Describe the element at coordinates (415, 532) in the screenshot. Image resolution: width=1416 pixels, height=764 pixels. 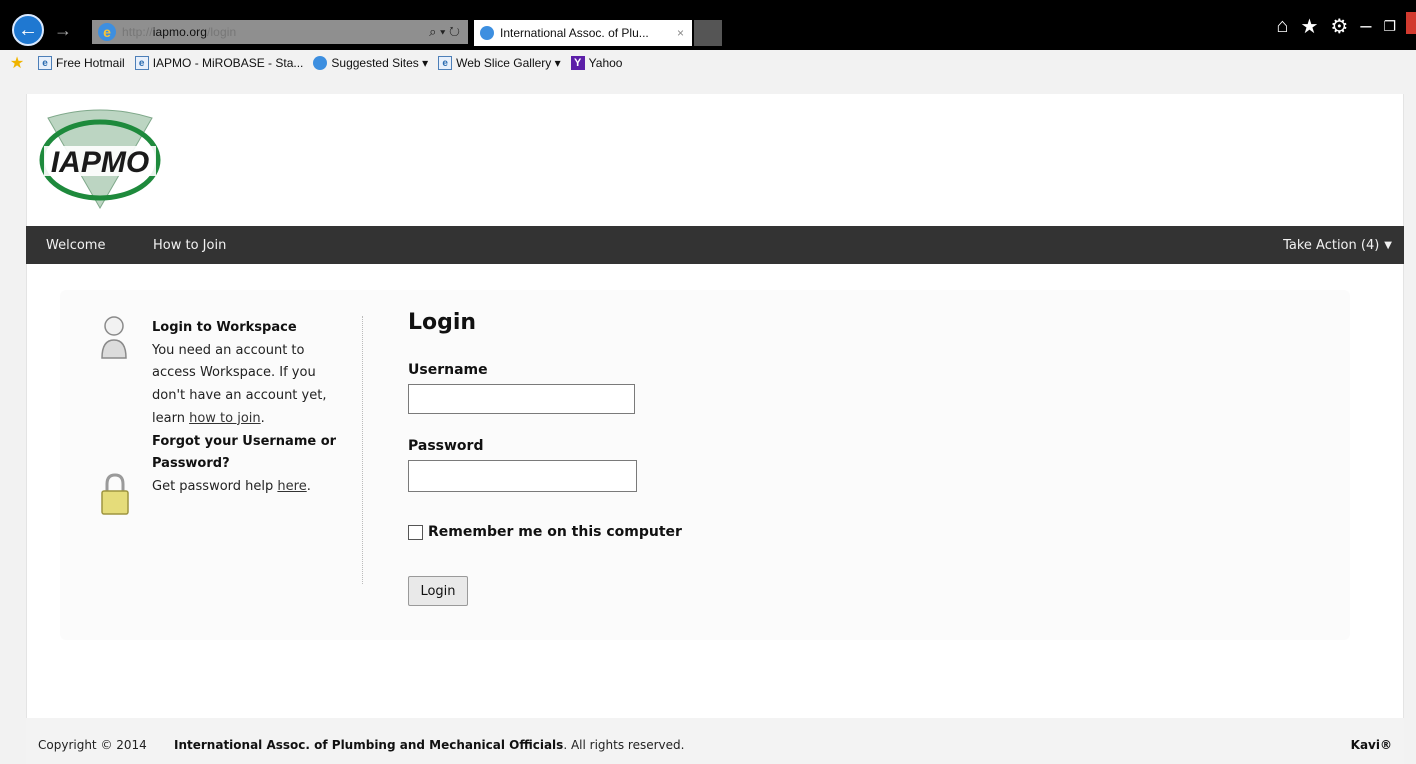
I see `remember-me-checkbox` at that location.